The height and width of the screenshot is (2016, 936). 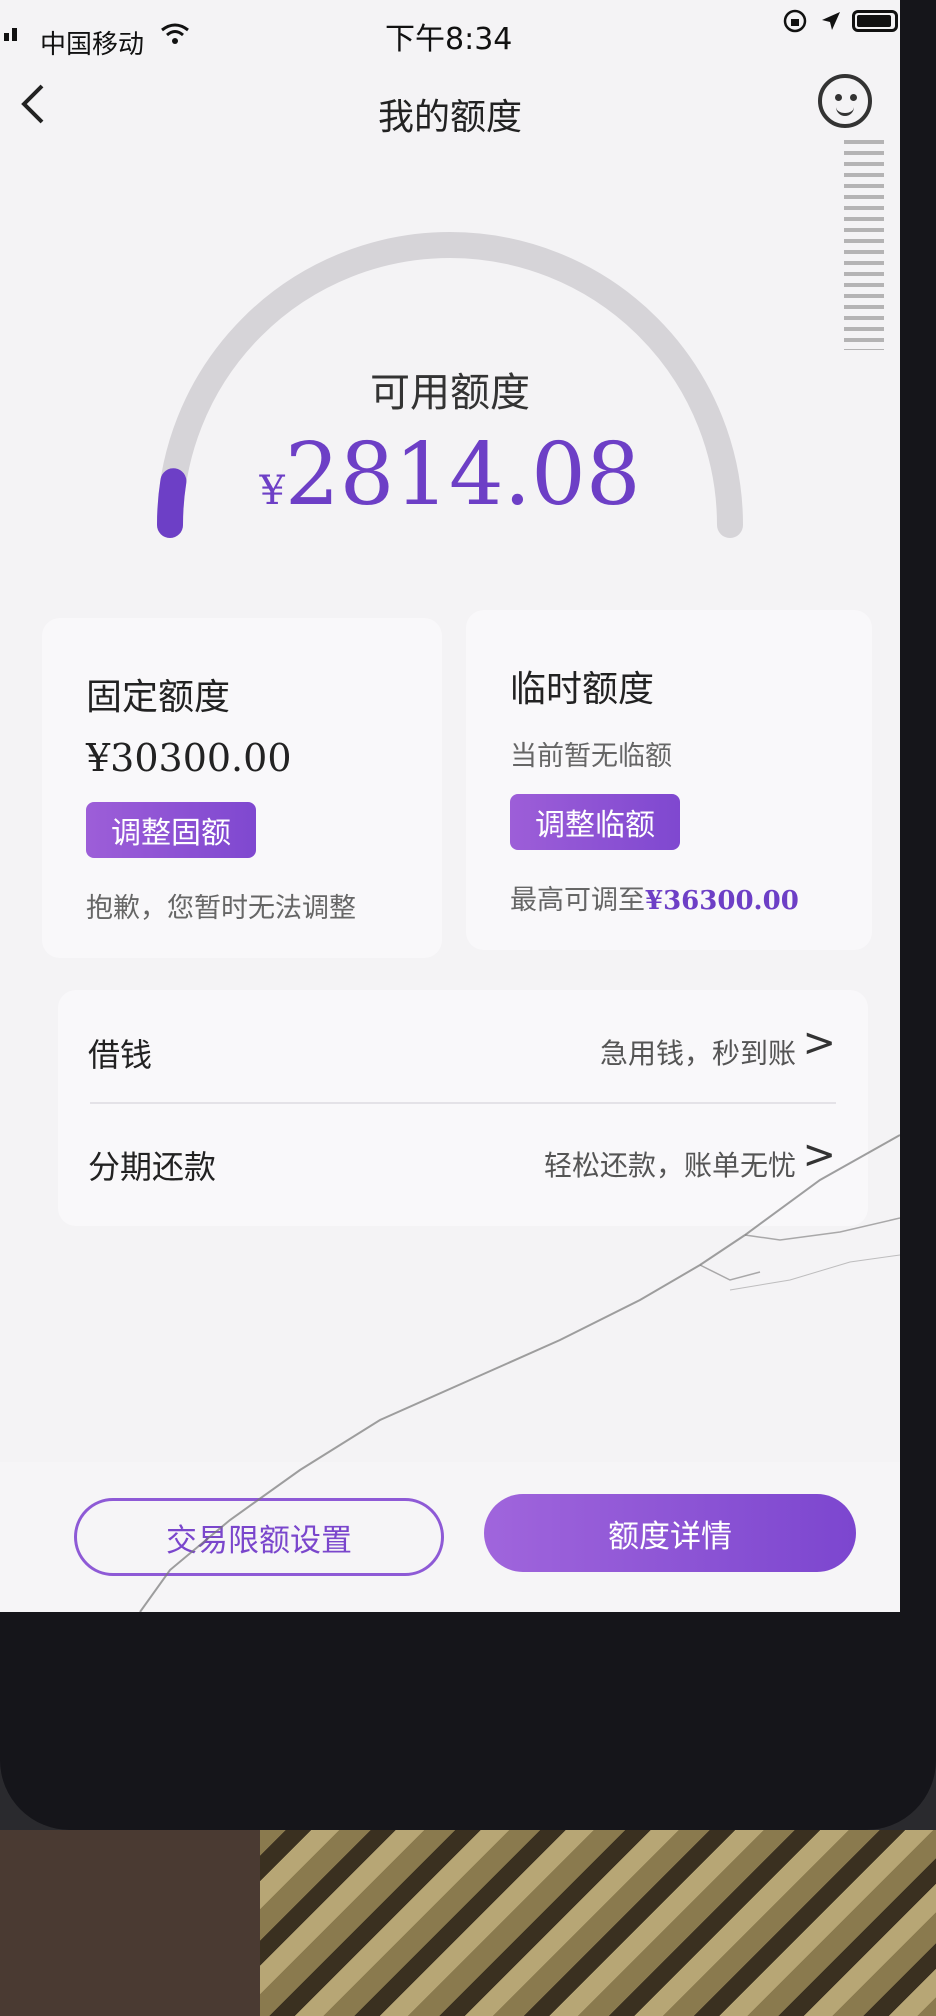 I want to click on temp-quota-note-prefix: 最高可调至, so click(x=577, y=900).